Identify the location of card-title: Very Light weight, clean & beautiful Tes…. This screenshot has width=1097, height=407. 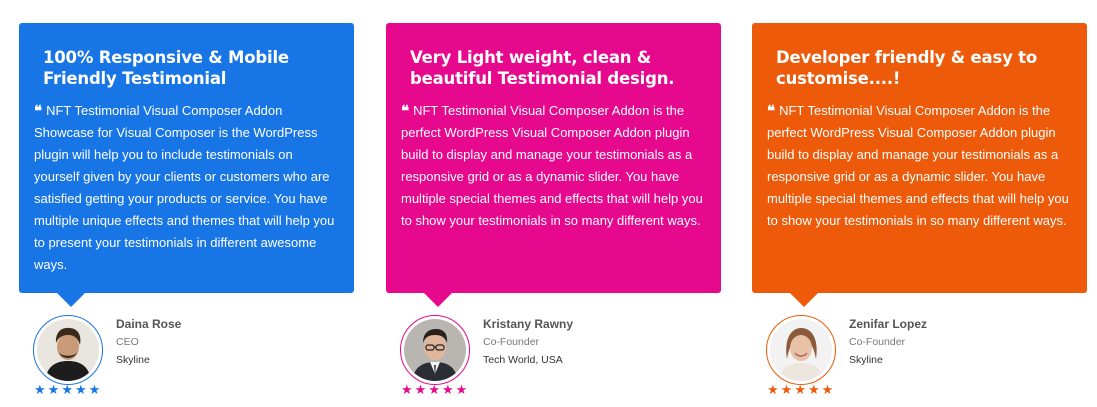
(542, 68).